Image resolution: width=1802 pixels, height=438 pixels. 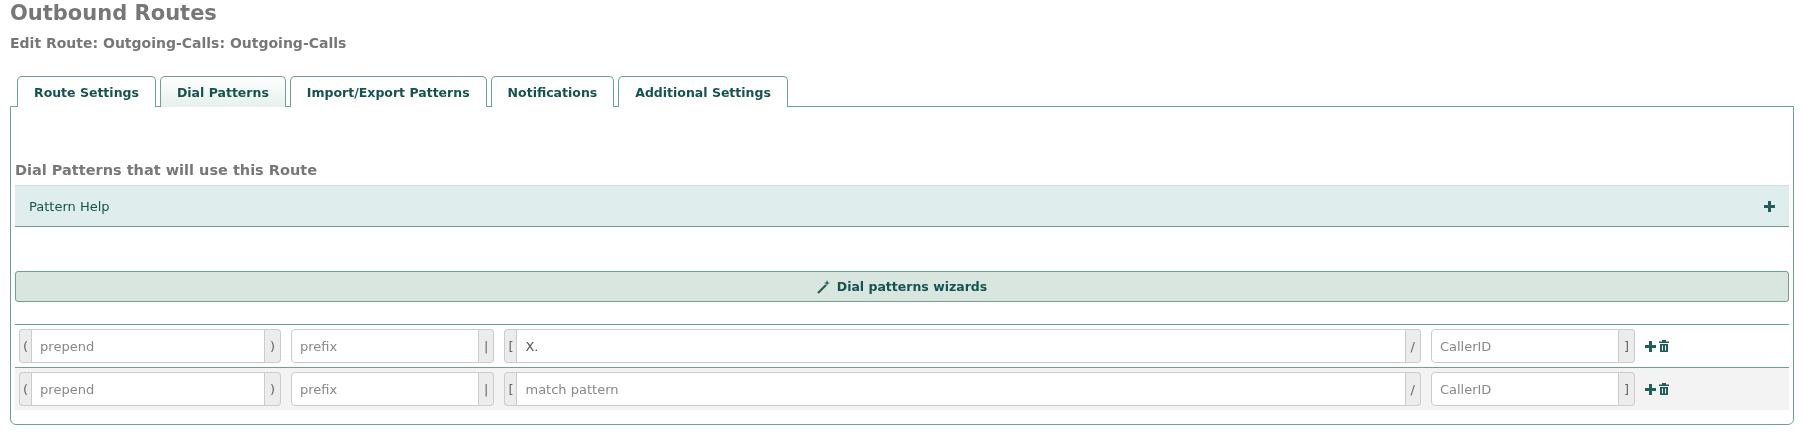 I want to click on input-field: match pattern, so click(x=961, y=389).